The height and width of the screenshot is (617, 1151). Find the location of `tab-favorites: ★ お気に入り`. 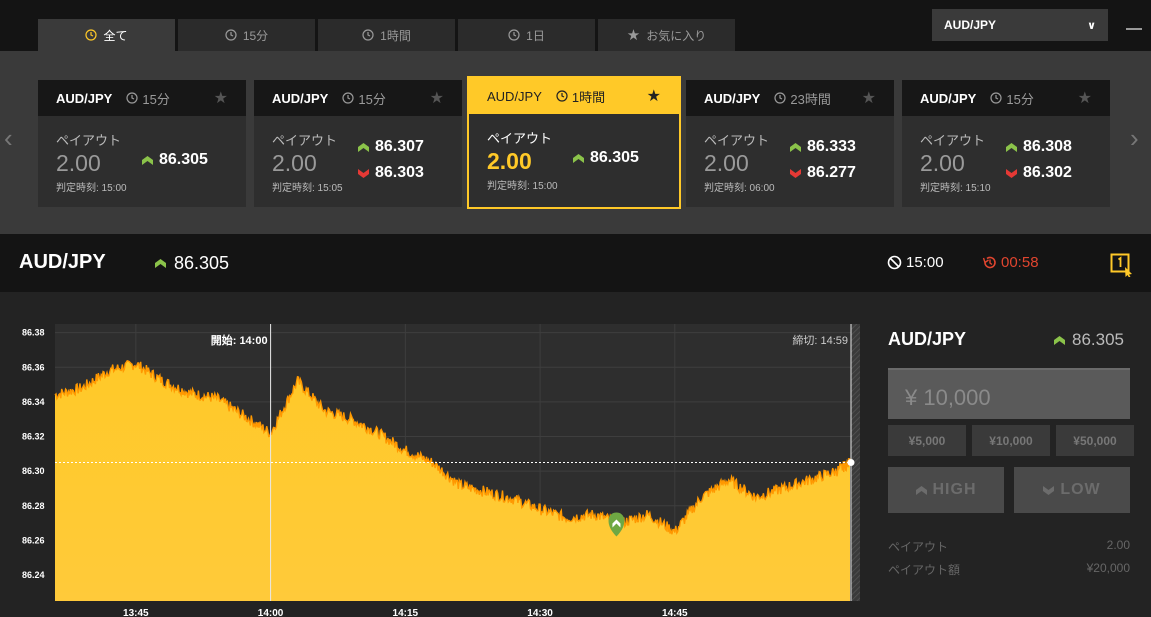

tab-favorites: ★ お気に入り is located at coordinates (666, 35).